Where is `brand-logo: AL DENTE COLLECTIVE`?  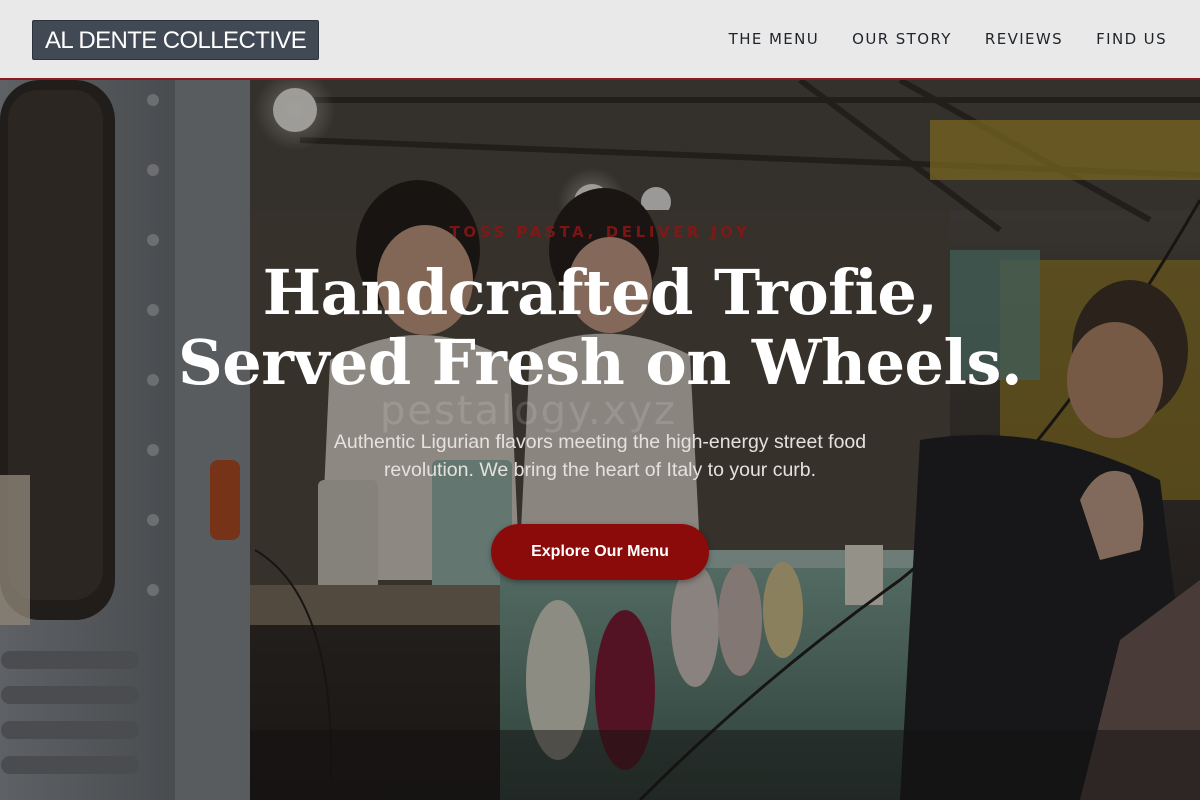 brand-logo: AL DENTE COLLECTIVE is located at coordinates (176, 40).